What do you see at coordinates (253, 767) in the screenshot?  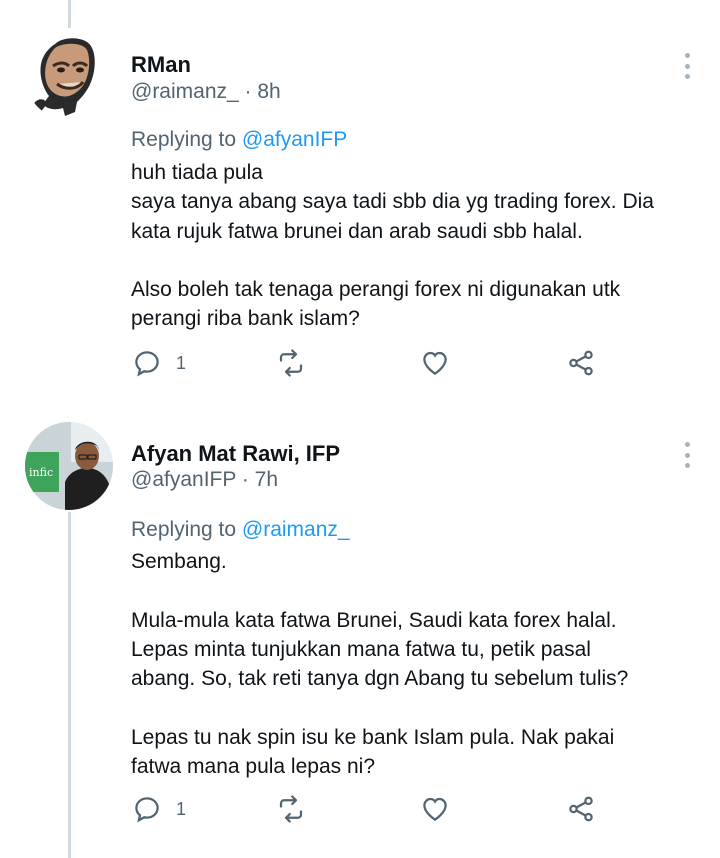 I see `text-line: fatwa mana pula lepas ni?` at bounding box center [253, 767].